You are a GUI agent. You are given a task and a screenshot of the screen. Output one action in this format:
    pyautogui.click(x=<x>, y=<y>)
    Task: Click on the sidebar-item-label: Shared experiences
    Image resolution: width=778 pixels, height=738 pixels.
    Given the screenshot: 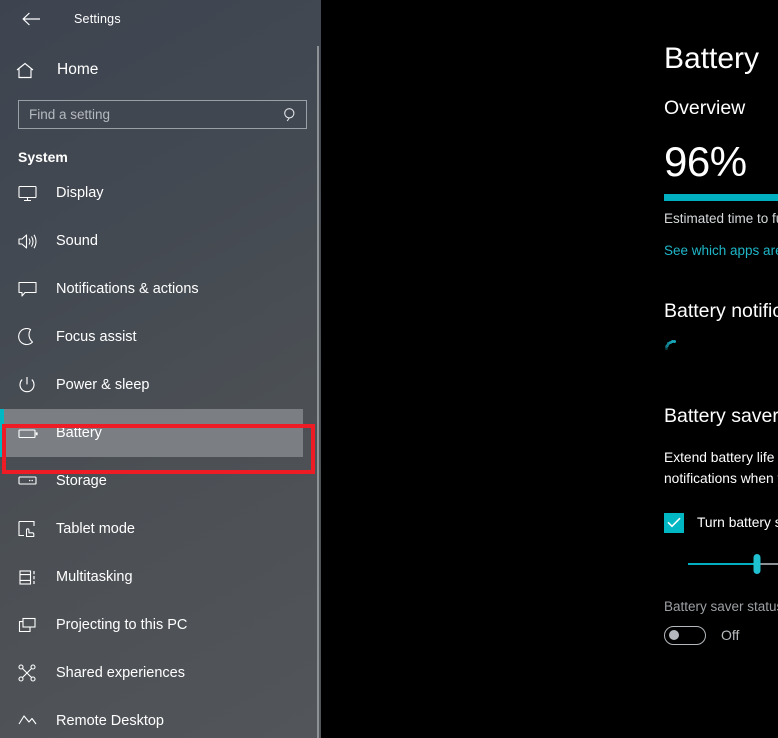 What is the action you would take?
    pyautogui.click(x=120, y=673)
    